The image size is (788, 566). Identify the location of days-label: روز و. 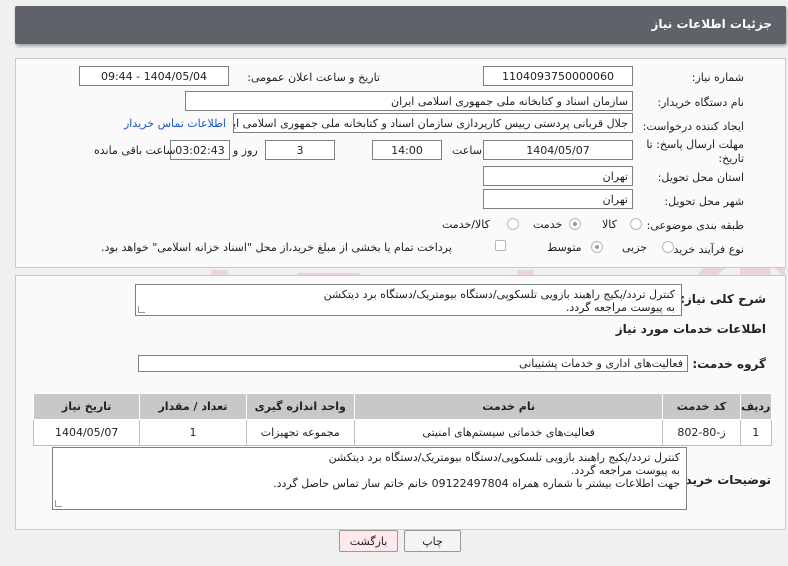
(245, 150).